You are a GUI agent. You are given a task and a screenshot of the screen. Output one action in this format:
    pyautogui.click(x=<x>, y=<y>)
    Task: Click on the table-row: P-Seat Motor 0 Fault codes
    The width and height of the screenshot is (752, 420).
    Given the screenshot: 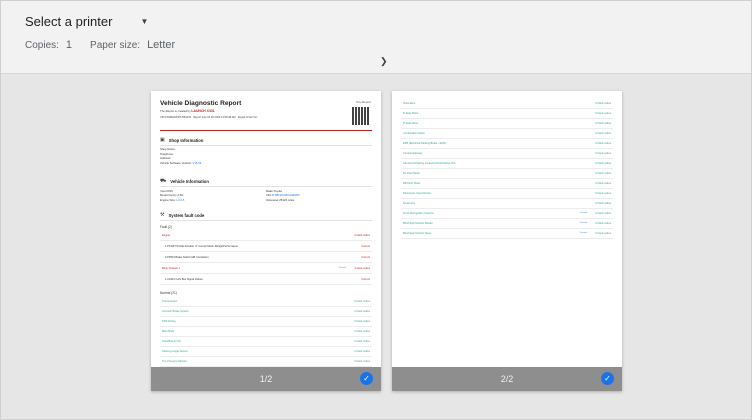 What is the action you would take?
    pyautogui.click(x=507, y=124)
    